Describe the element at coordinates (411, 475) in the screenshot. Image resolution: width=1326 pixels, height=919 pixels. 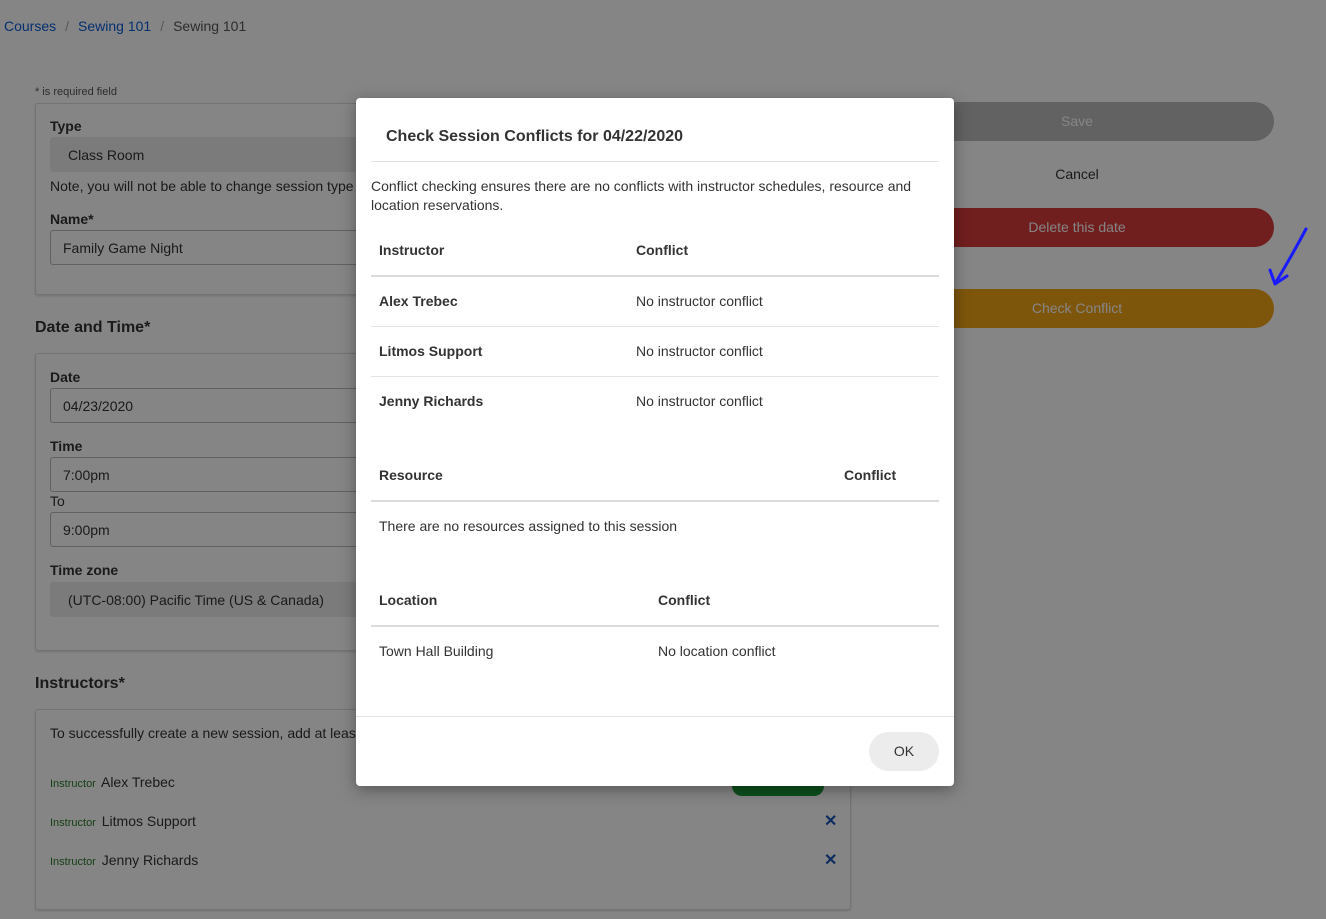
I see `resource-column-header: Resource` at that location.